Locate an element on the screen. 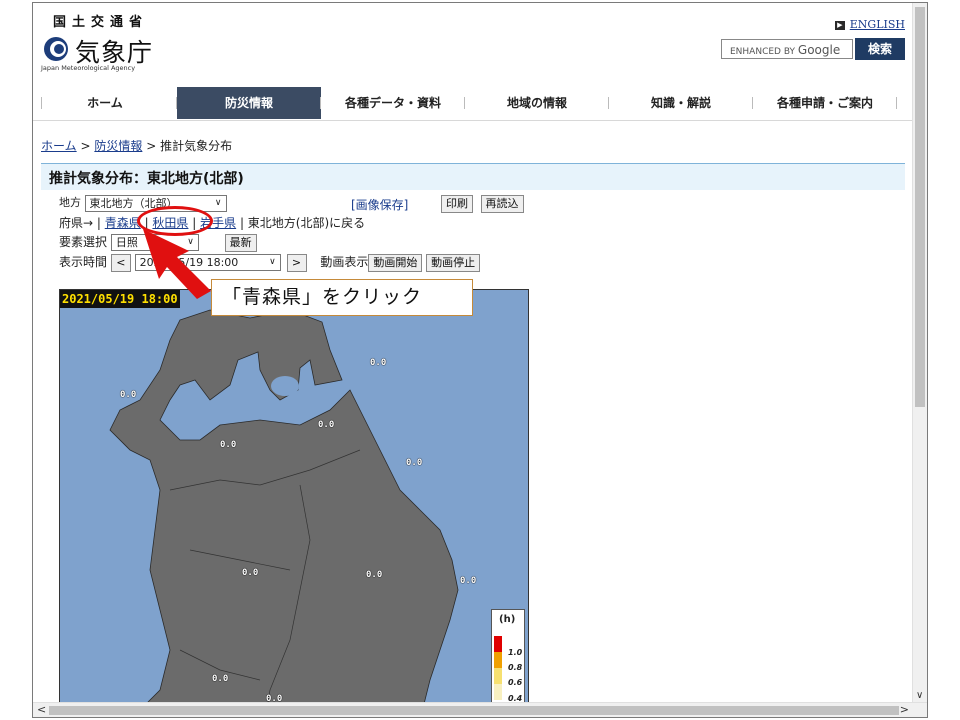  search-input: ENHANCED BY Google is located at coordinates (787, 49).